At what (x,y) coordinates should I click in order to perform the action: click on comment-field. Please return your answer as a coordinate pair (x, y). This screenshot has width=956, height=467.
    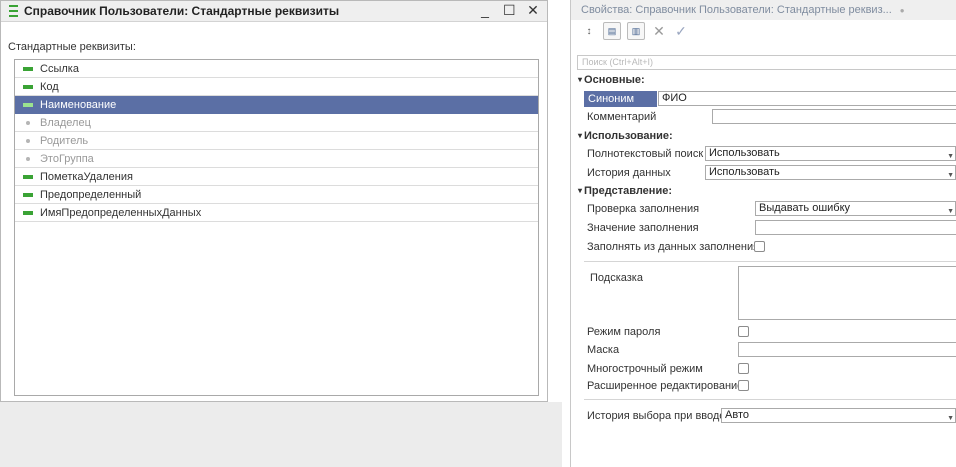
    Looking at the image, I should click on (834, 116).